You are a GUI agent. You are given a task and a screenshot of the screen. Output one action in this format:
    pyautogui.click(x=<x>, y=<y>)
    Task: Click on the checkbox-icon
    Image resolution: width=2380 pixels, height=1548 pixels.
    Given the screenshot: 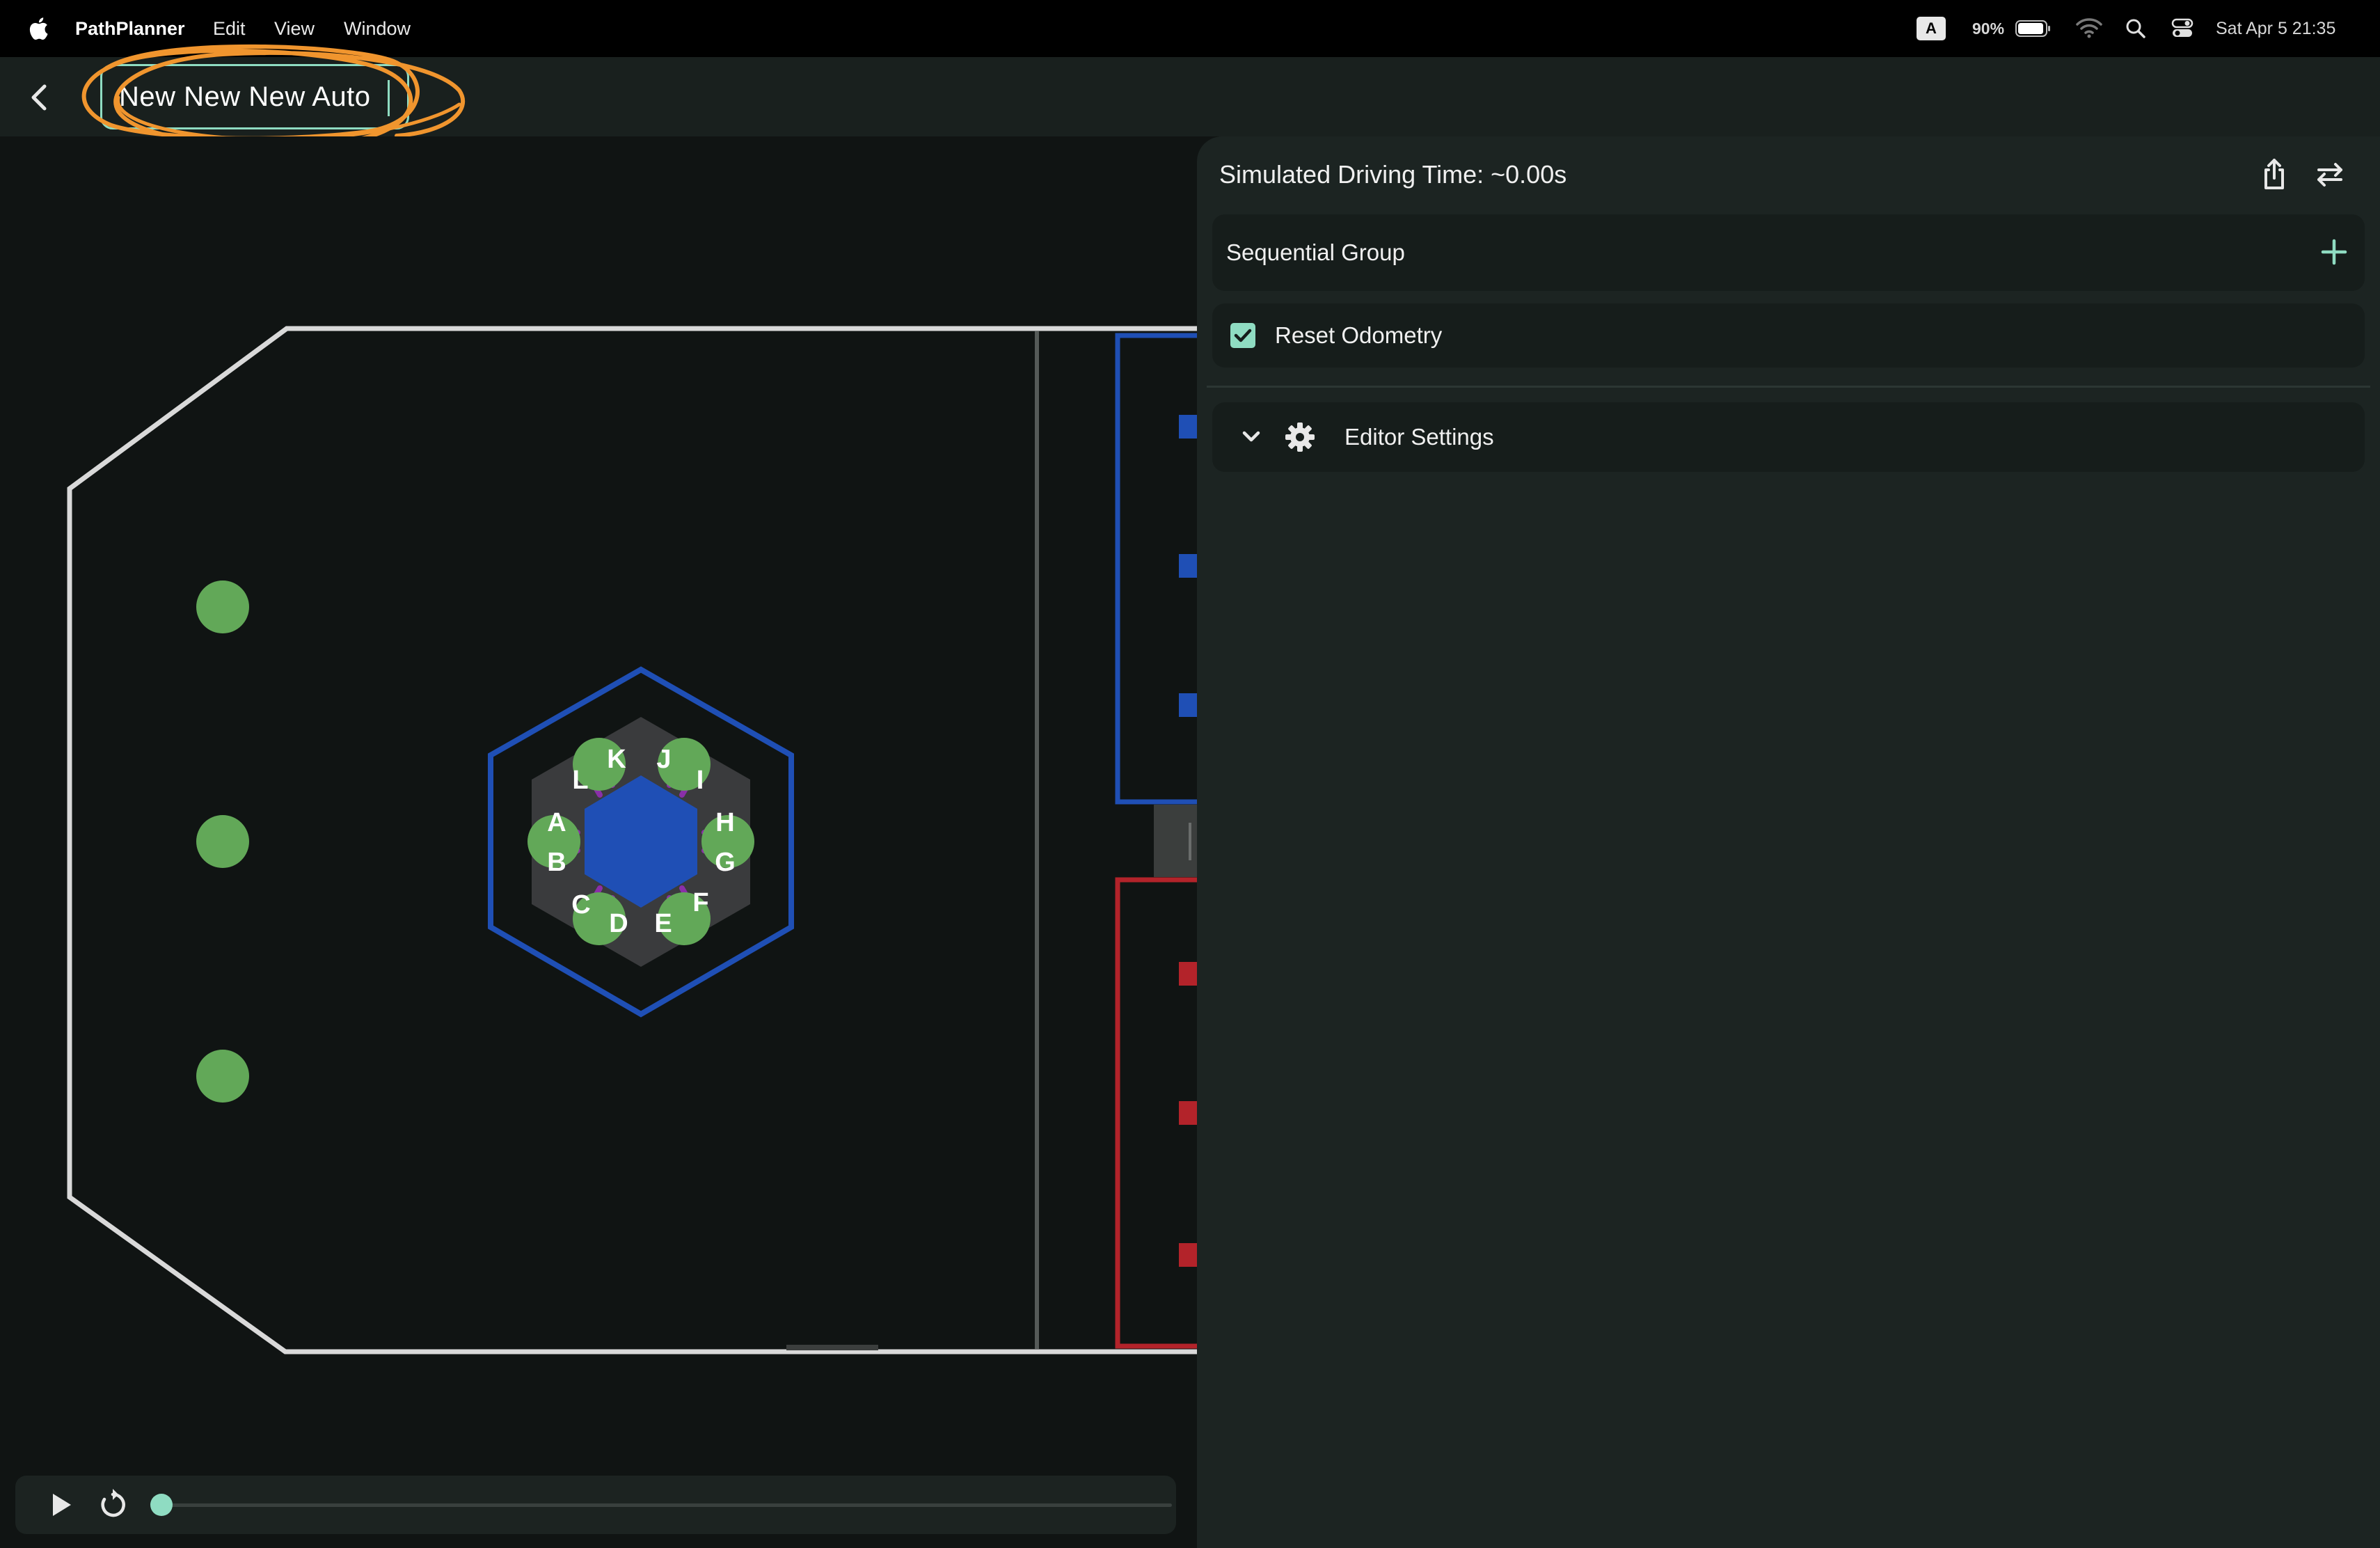 What is the action you would take?
    pyautogui.click(x=1243, y=335)
    